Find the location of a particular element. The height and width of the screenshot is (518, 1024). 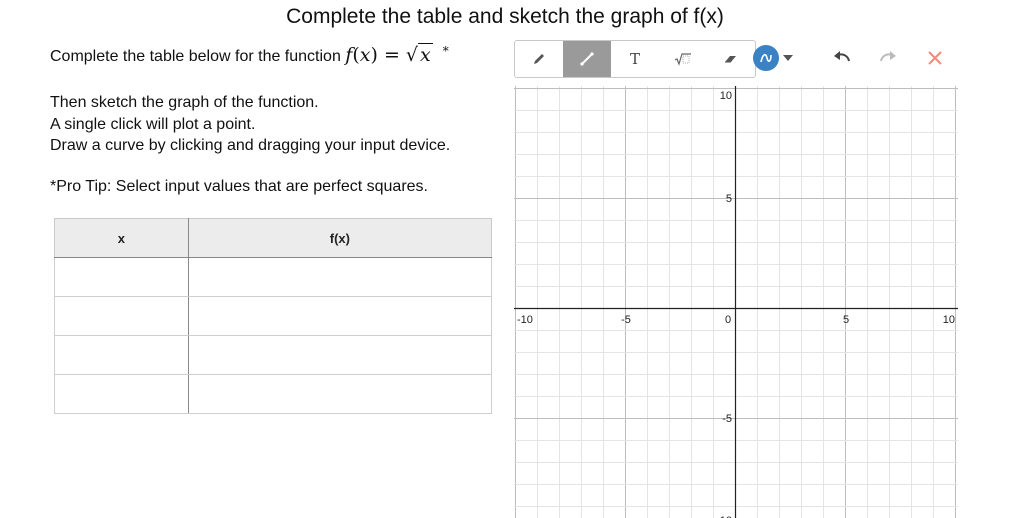

undo-button is located at coordinates (842, 58).